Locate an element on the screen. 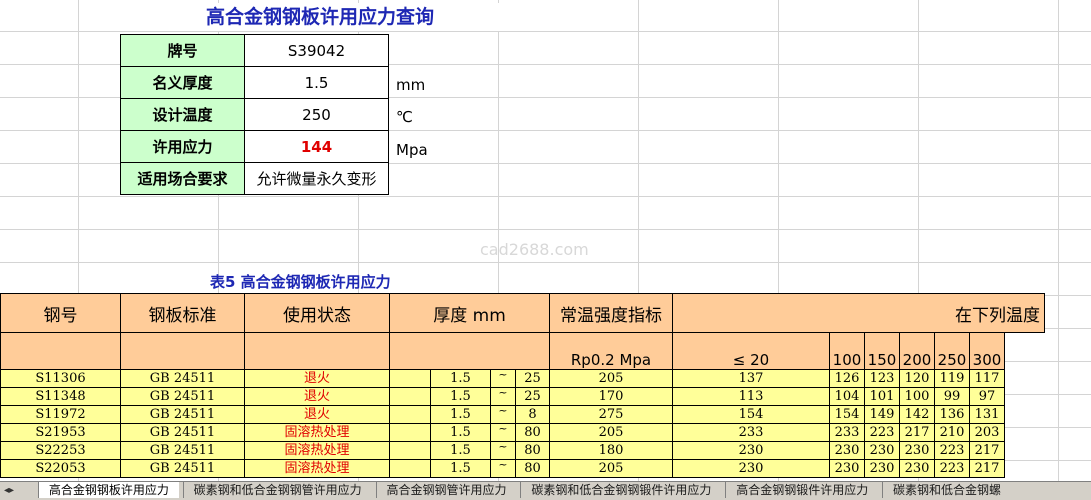 This screenshot has width=1091, height=500. tab-carbon-steel-forging: 碳素钢和低合金钢钢锻件许用应力 is located at coordinates (620, 490).